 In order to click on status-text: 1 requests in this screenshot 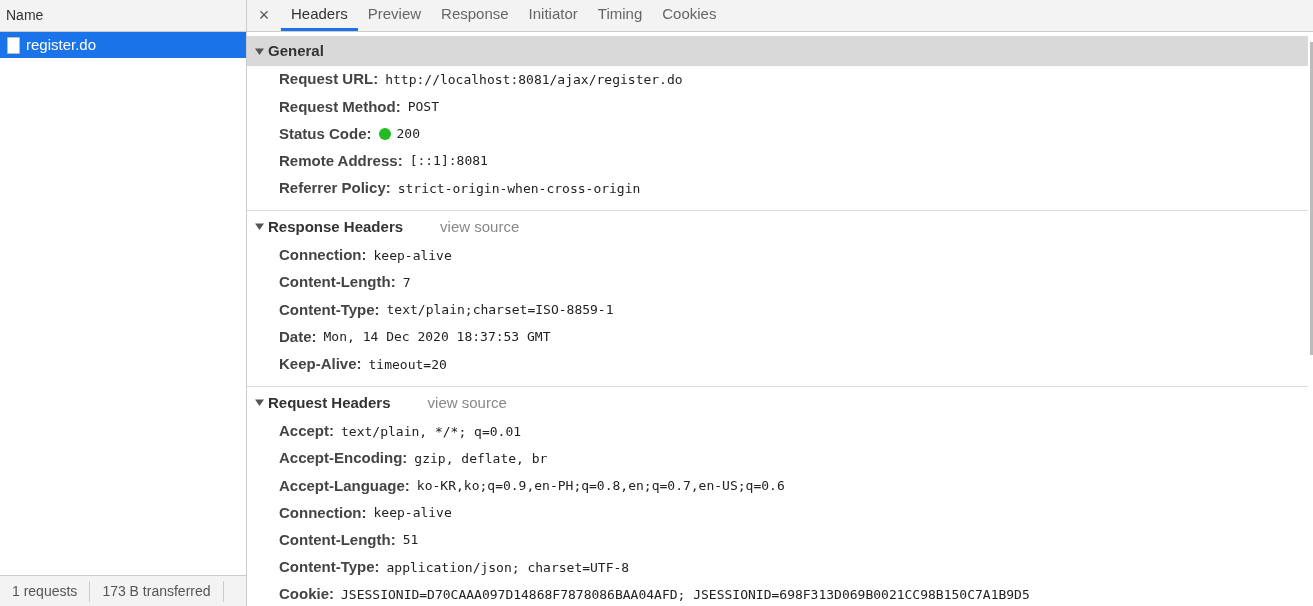, I will do `click(45, 591)`.